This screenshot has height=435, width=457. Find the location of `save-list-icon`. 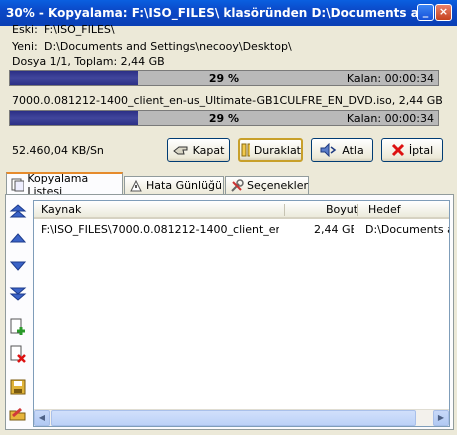

save-list-icon is located at coordinates (18, 387).